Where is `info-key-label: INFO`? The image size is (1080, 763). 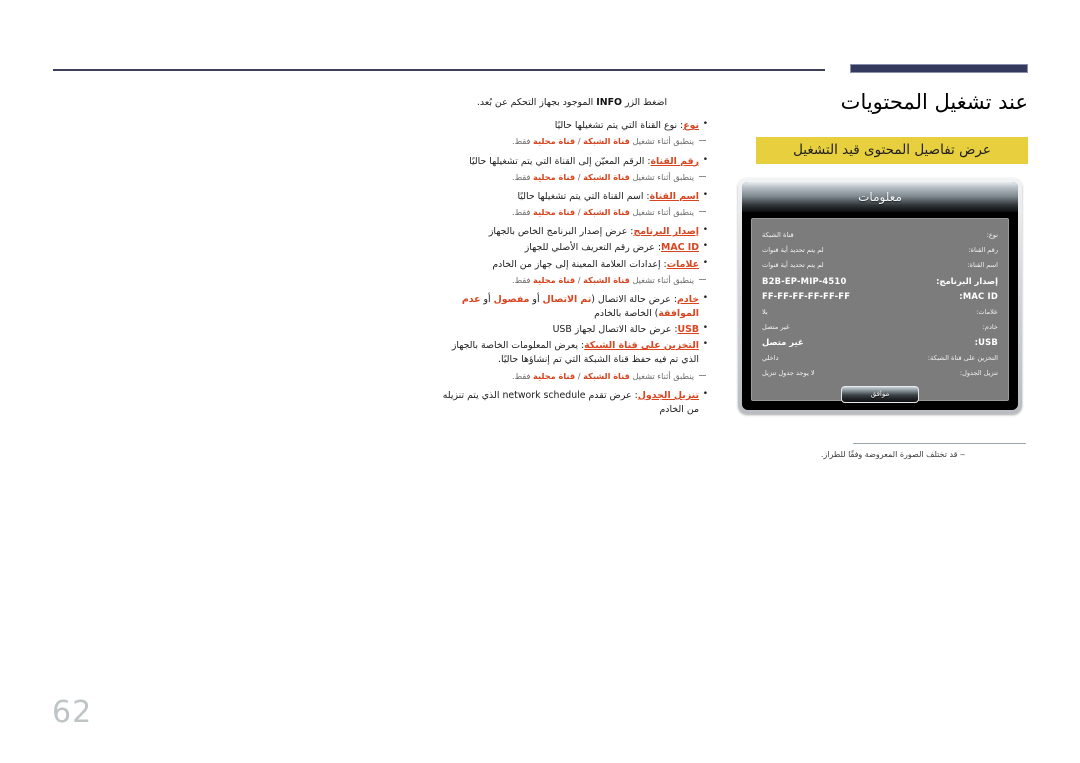 info-key-label: INFO is located at coordinates (609, 102).